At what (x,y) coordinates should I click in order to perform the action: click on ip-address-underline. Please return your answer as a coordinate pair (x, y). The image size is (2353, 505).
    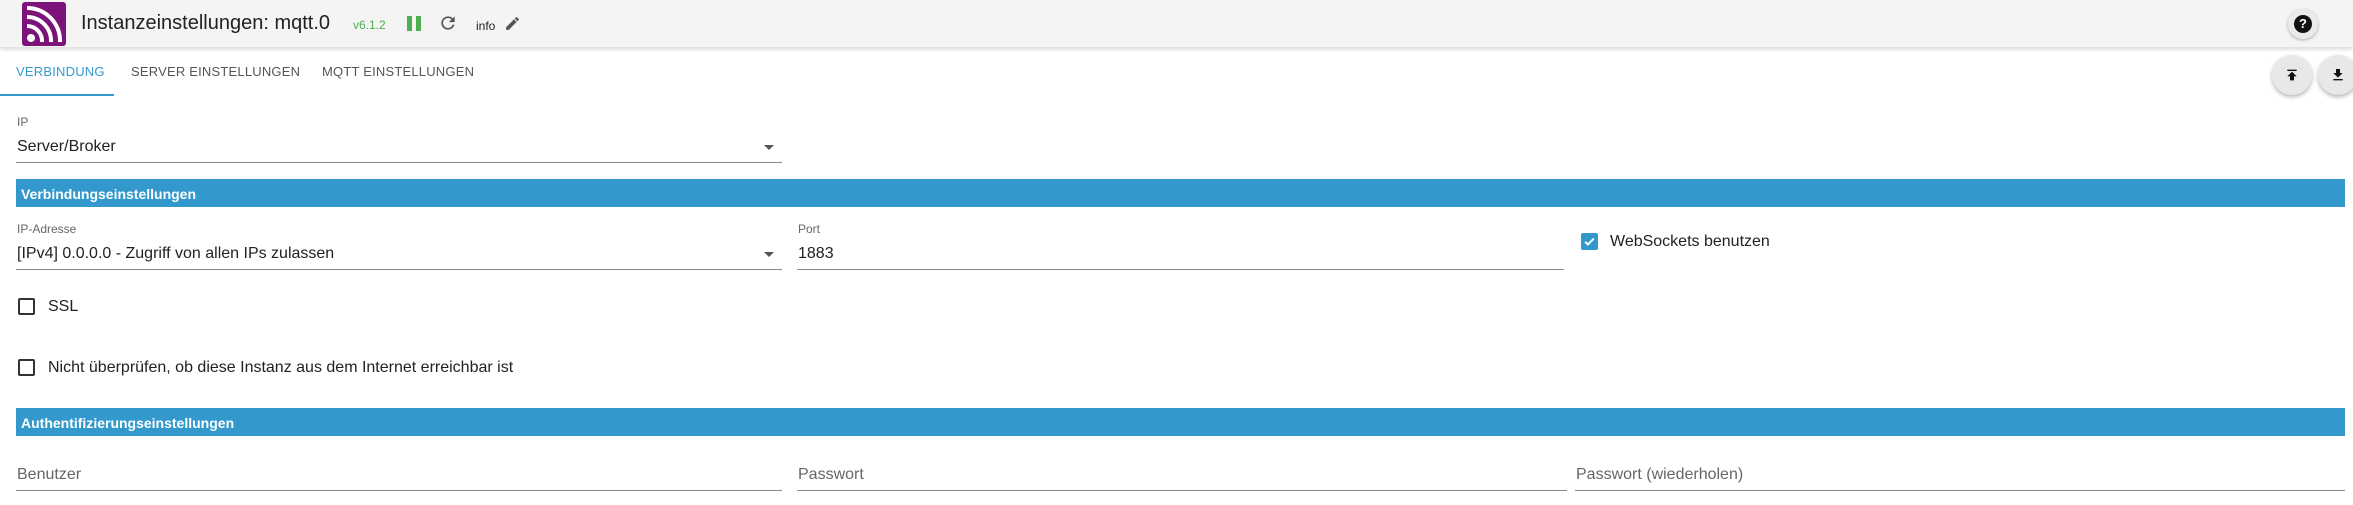
    Looking at the image, I should click on (399, 269).